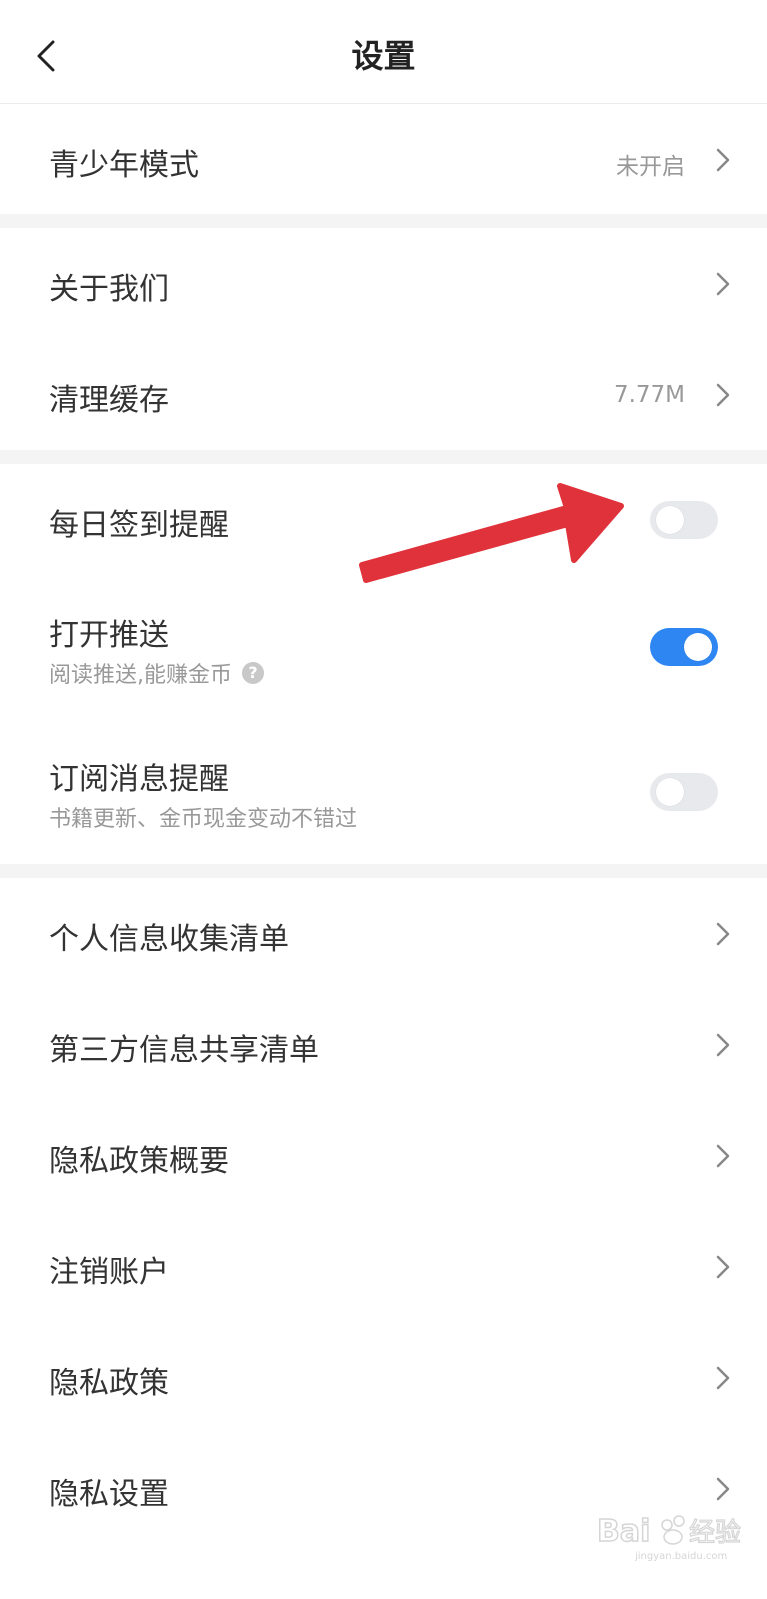 The height and width of the screenshot is (1599, 767). What do you see at coordinates (184, 1050) in the screenshot?
I see `third-party-label: 第三方信息共享清单` at bounding box center [184, 1050].